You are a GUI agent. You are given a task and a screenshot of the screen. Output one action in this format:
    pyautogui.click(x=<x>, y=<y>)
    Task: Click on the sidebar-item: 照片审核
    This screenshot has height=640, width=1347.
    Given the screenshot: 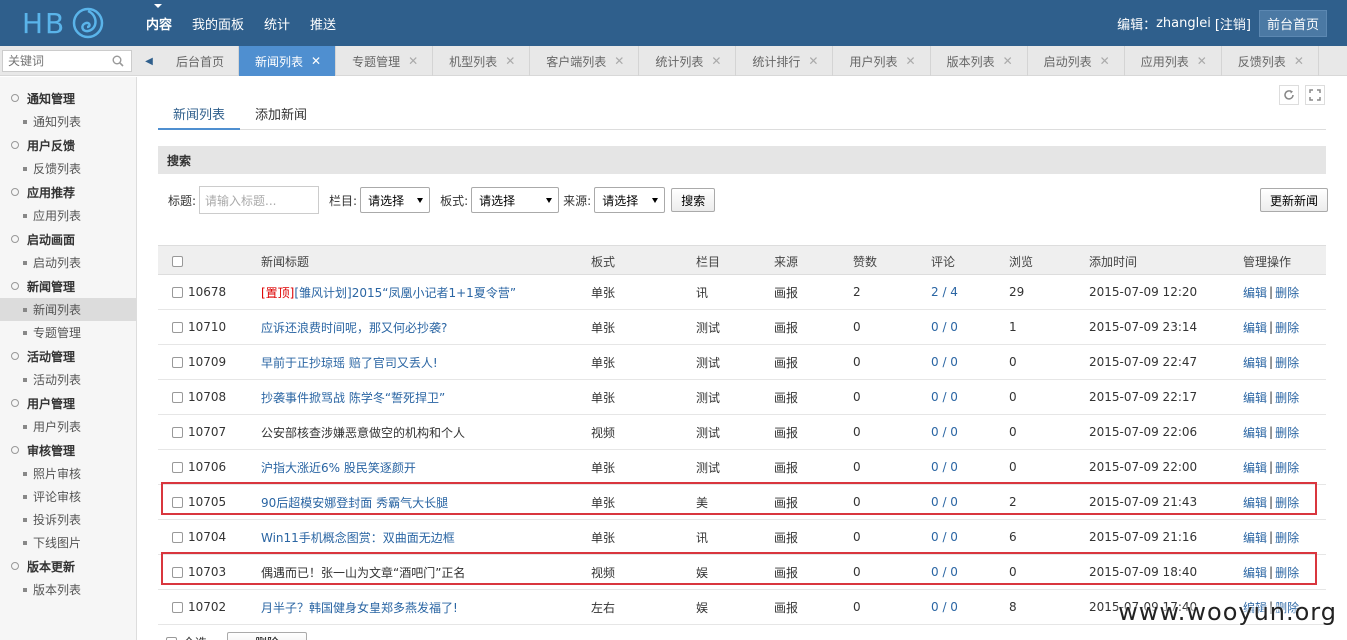 What is the action you would take?
    pyautogui.click(x=68, y=473)
    